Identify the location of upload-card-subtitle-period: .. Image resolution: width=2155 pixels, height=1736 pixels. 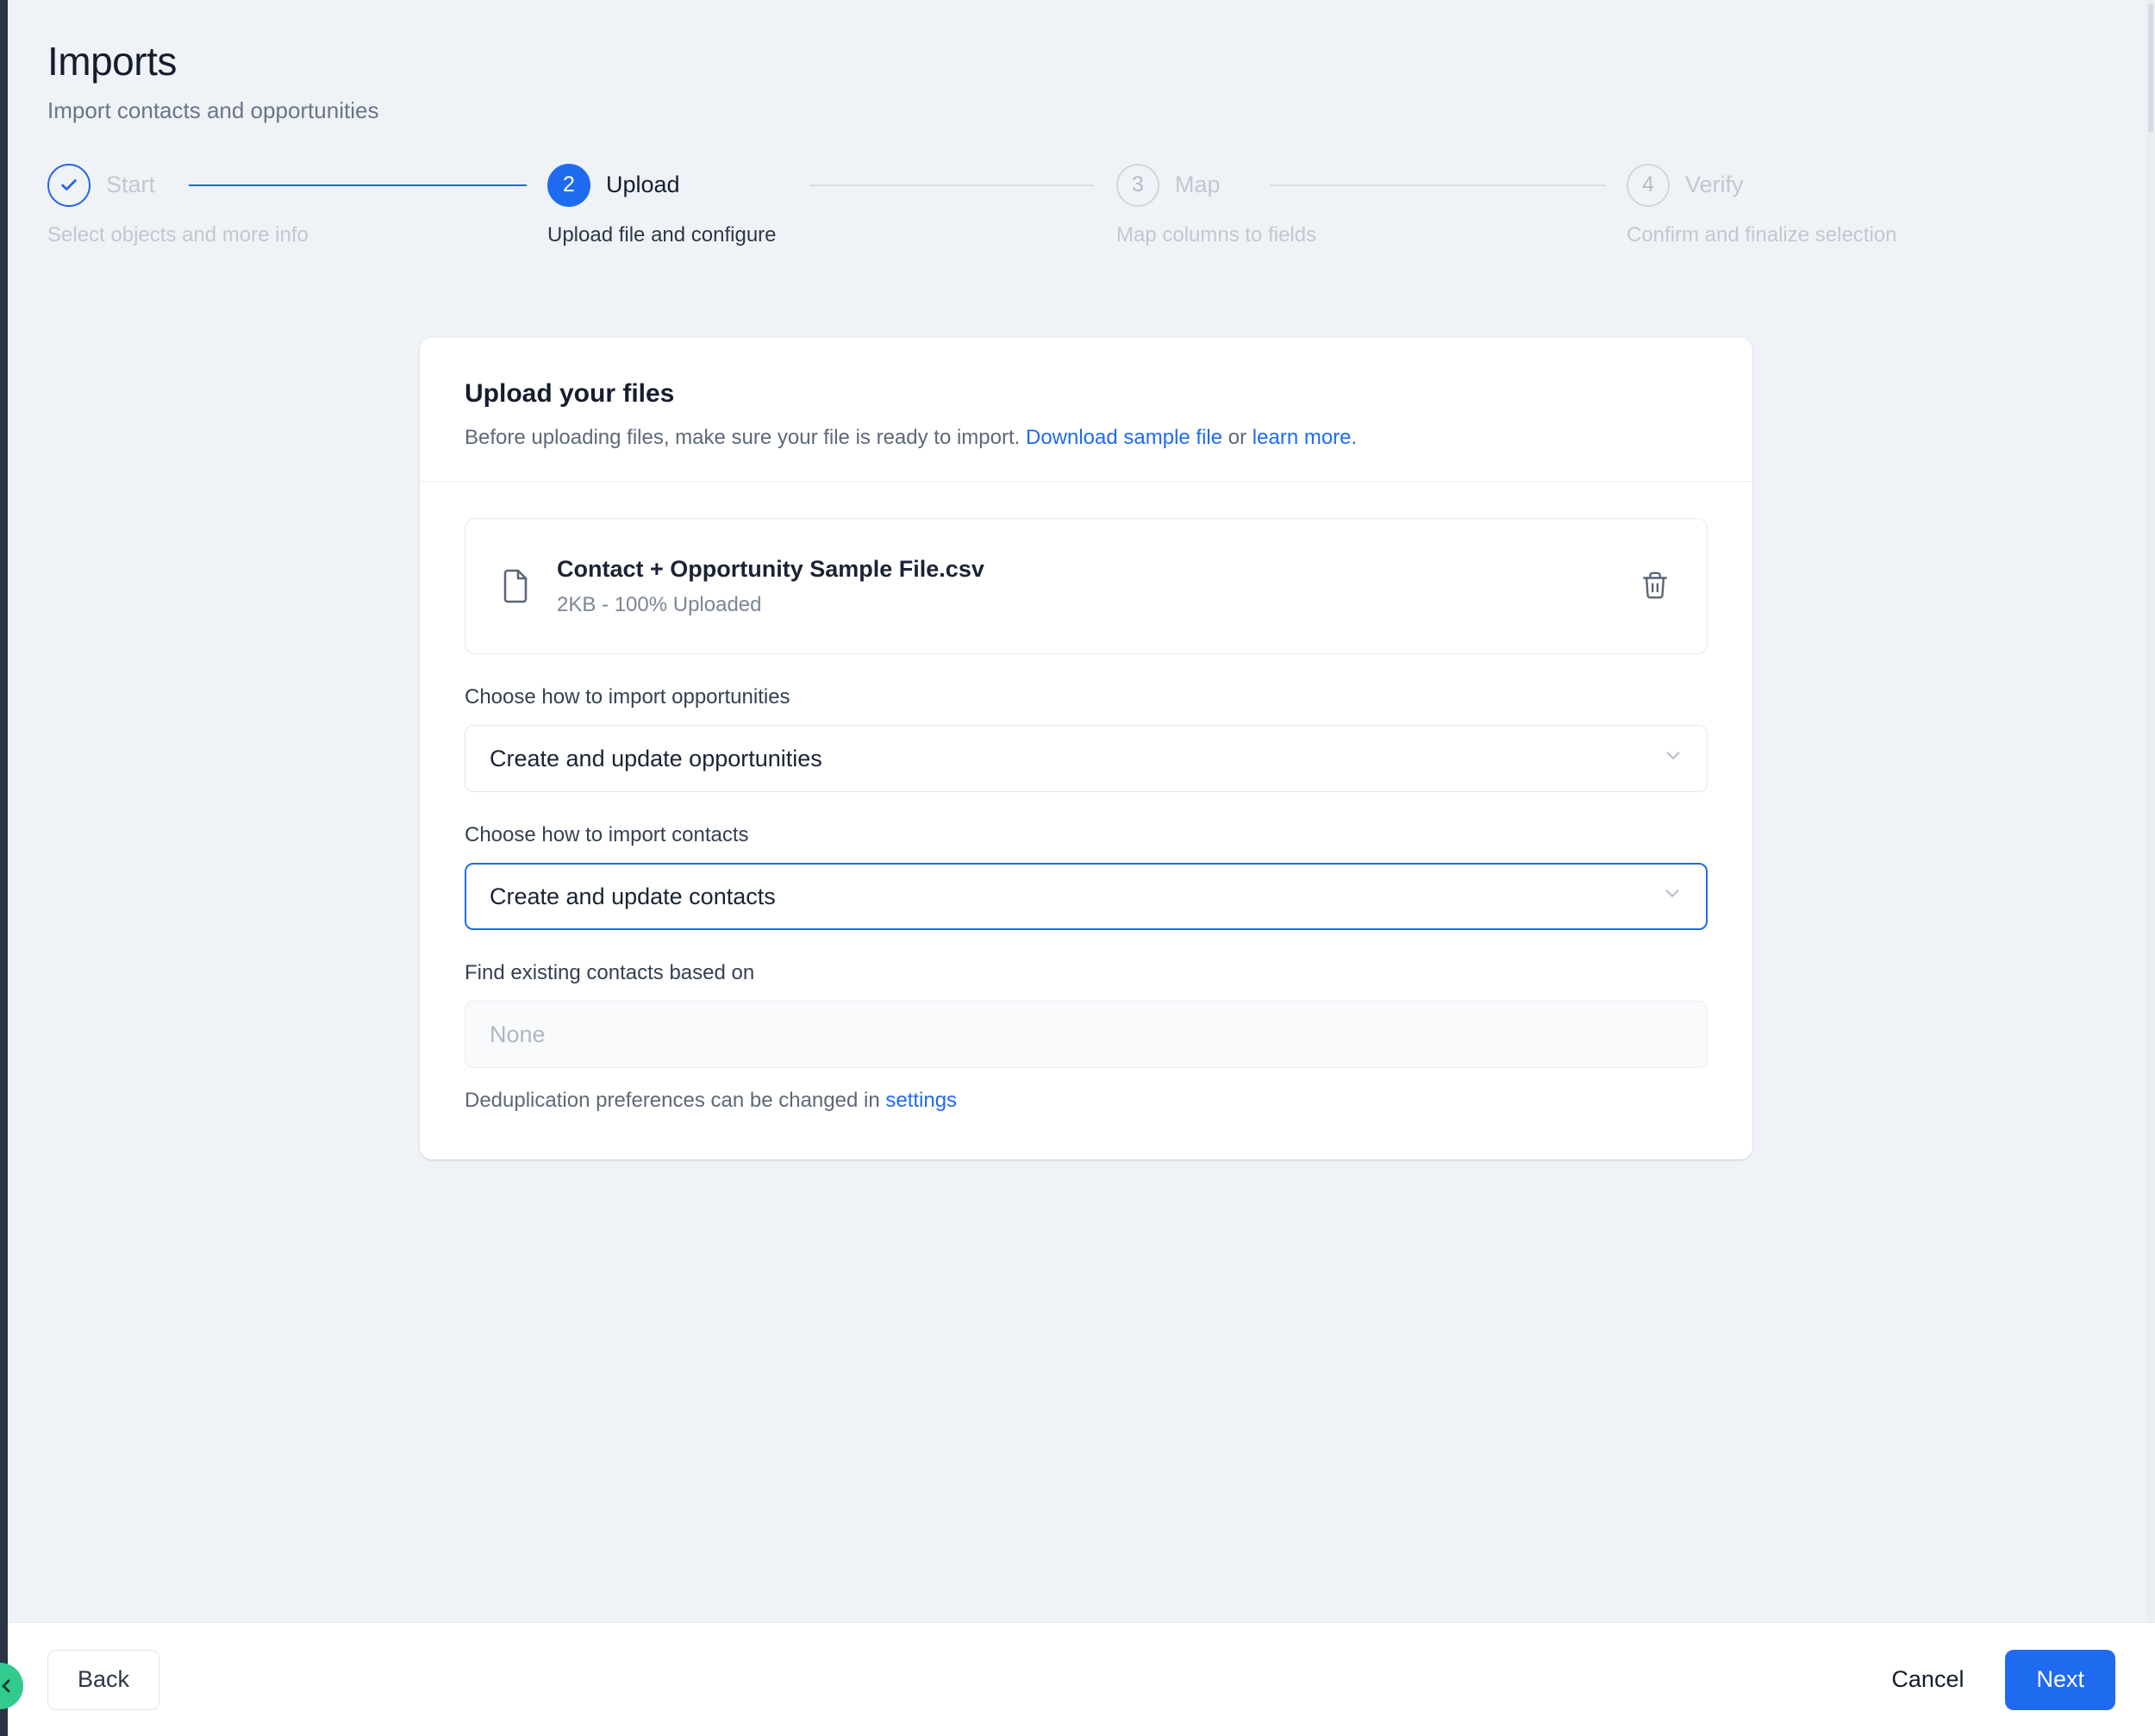
(1354, 437).